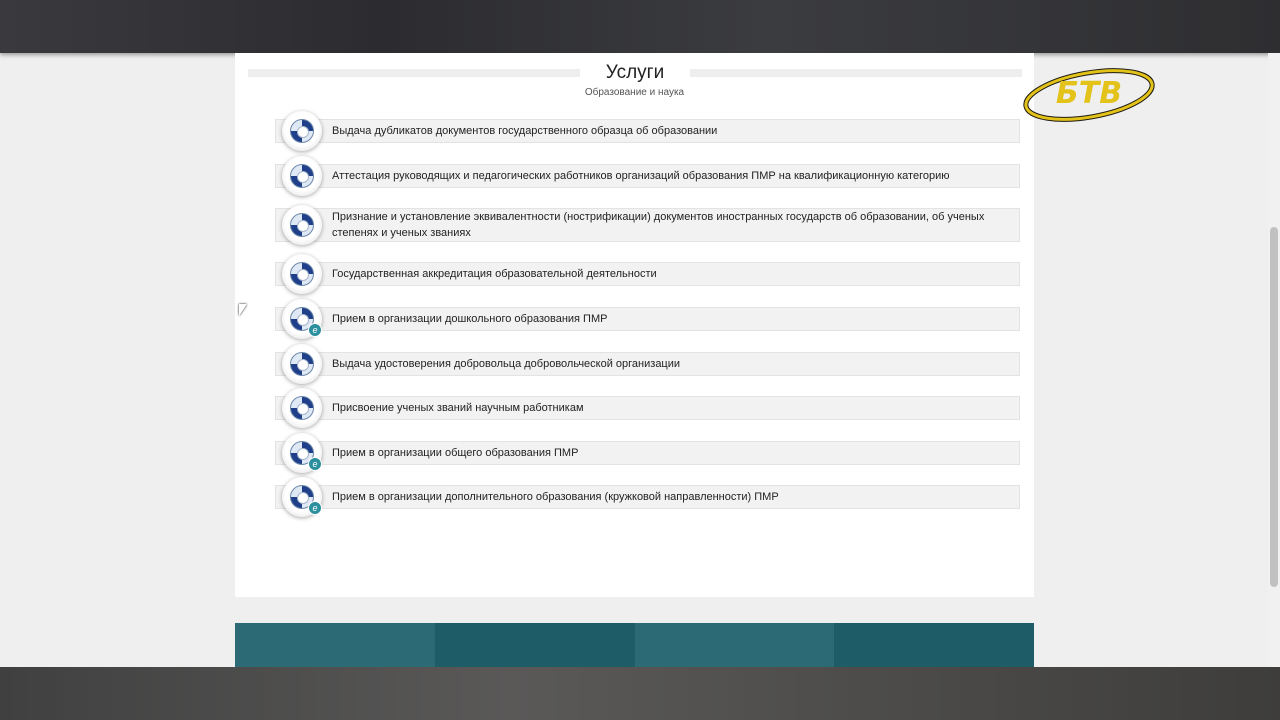  I want to click on logo-text: БТВ, so click(1089, 93).